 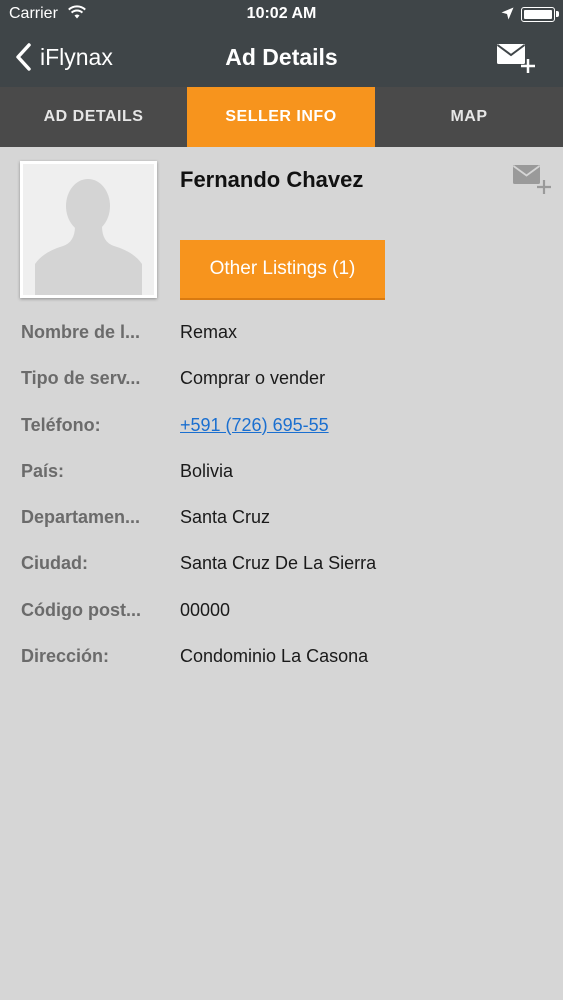 What do you see at coordinates (540, 14) in the screenshot?
I see `battery-icon` at bounding box center [540, 14].